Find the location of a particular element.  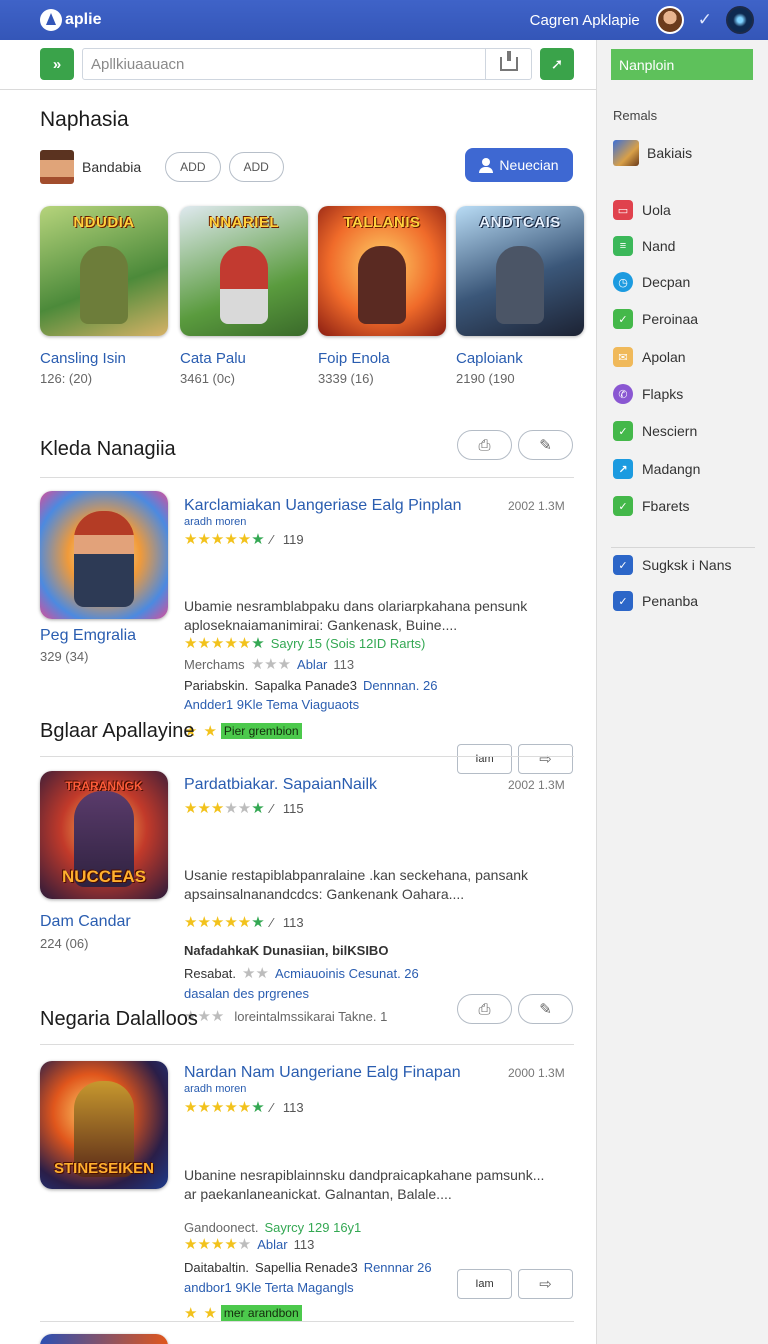

app-icon-image: TRARANNGK NUCCEAS is located at coordinates (104, 835).